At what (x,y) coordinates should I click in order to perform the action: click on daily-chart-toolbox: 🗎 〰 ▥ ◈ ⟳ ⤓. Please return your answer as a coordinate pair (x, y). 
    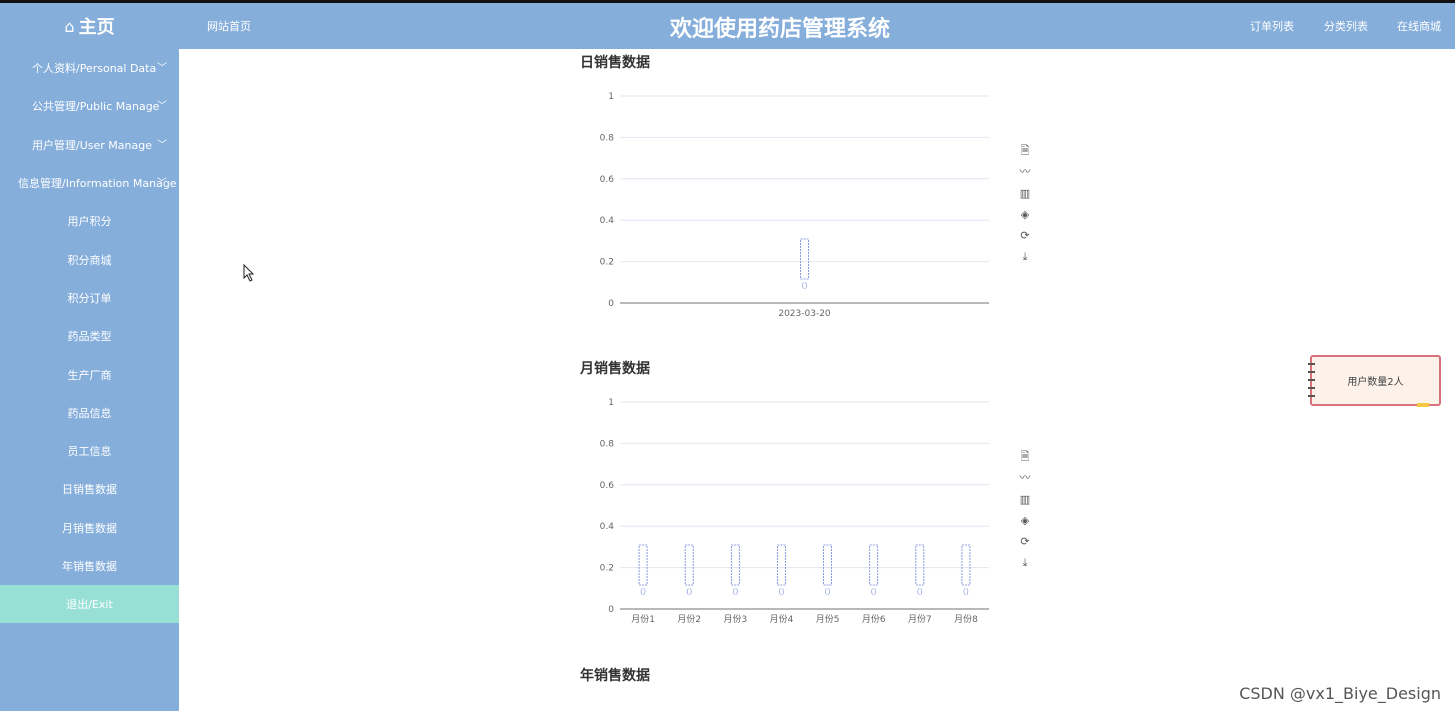
    Looking at the image, I should click on (1025, 204).